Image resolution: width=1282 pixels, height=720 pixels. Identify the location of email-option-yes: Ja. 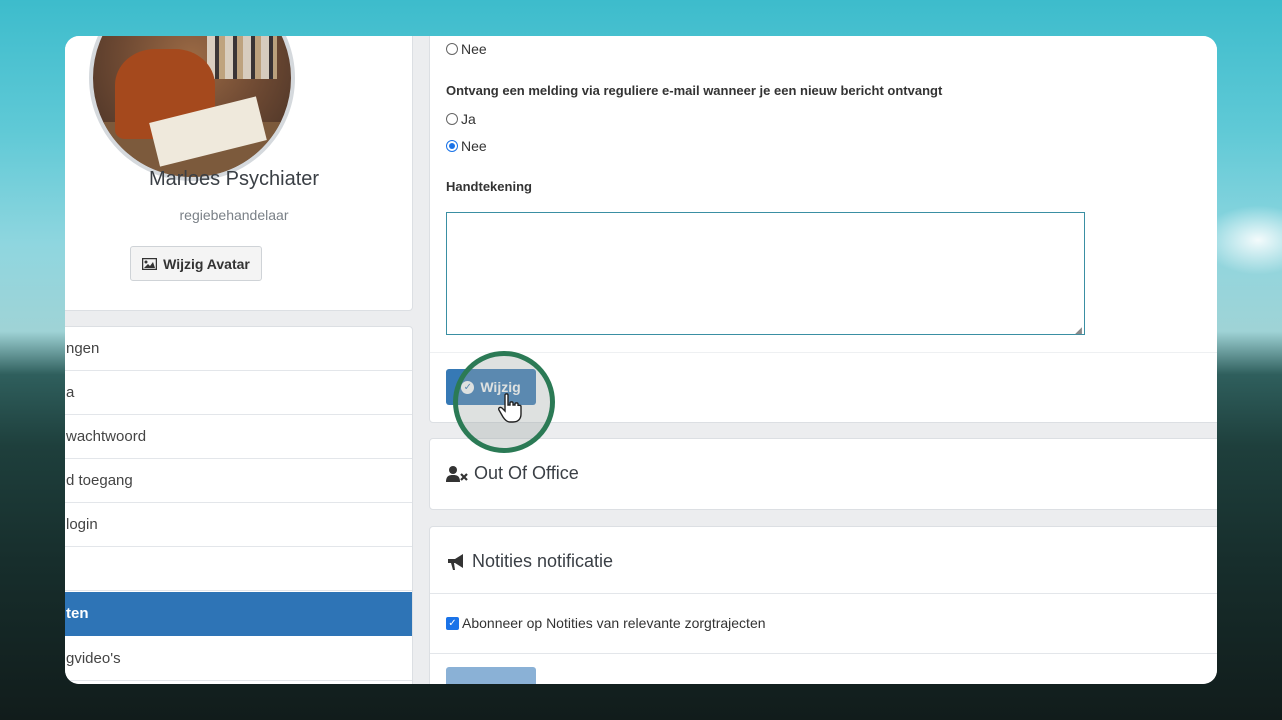
(461, 119).